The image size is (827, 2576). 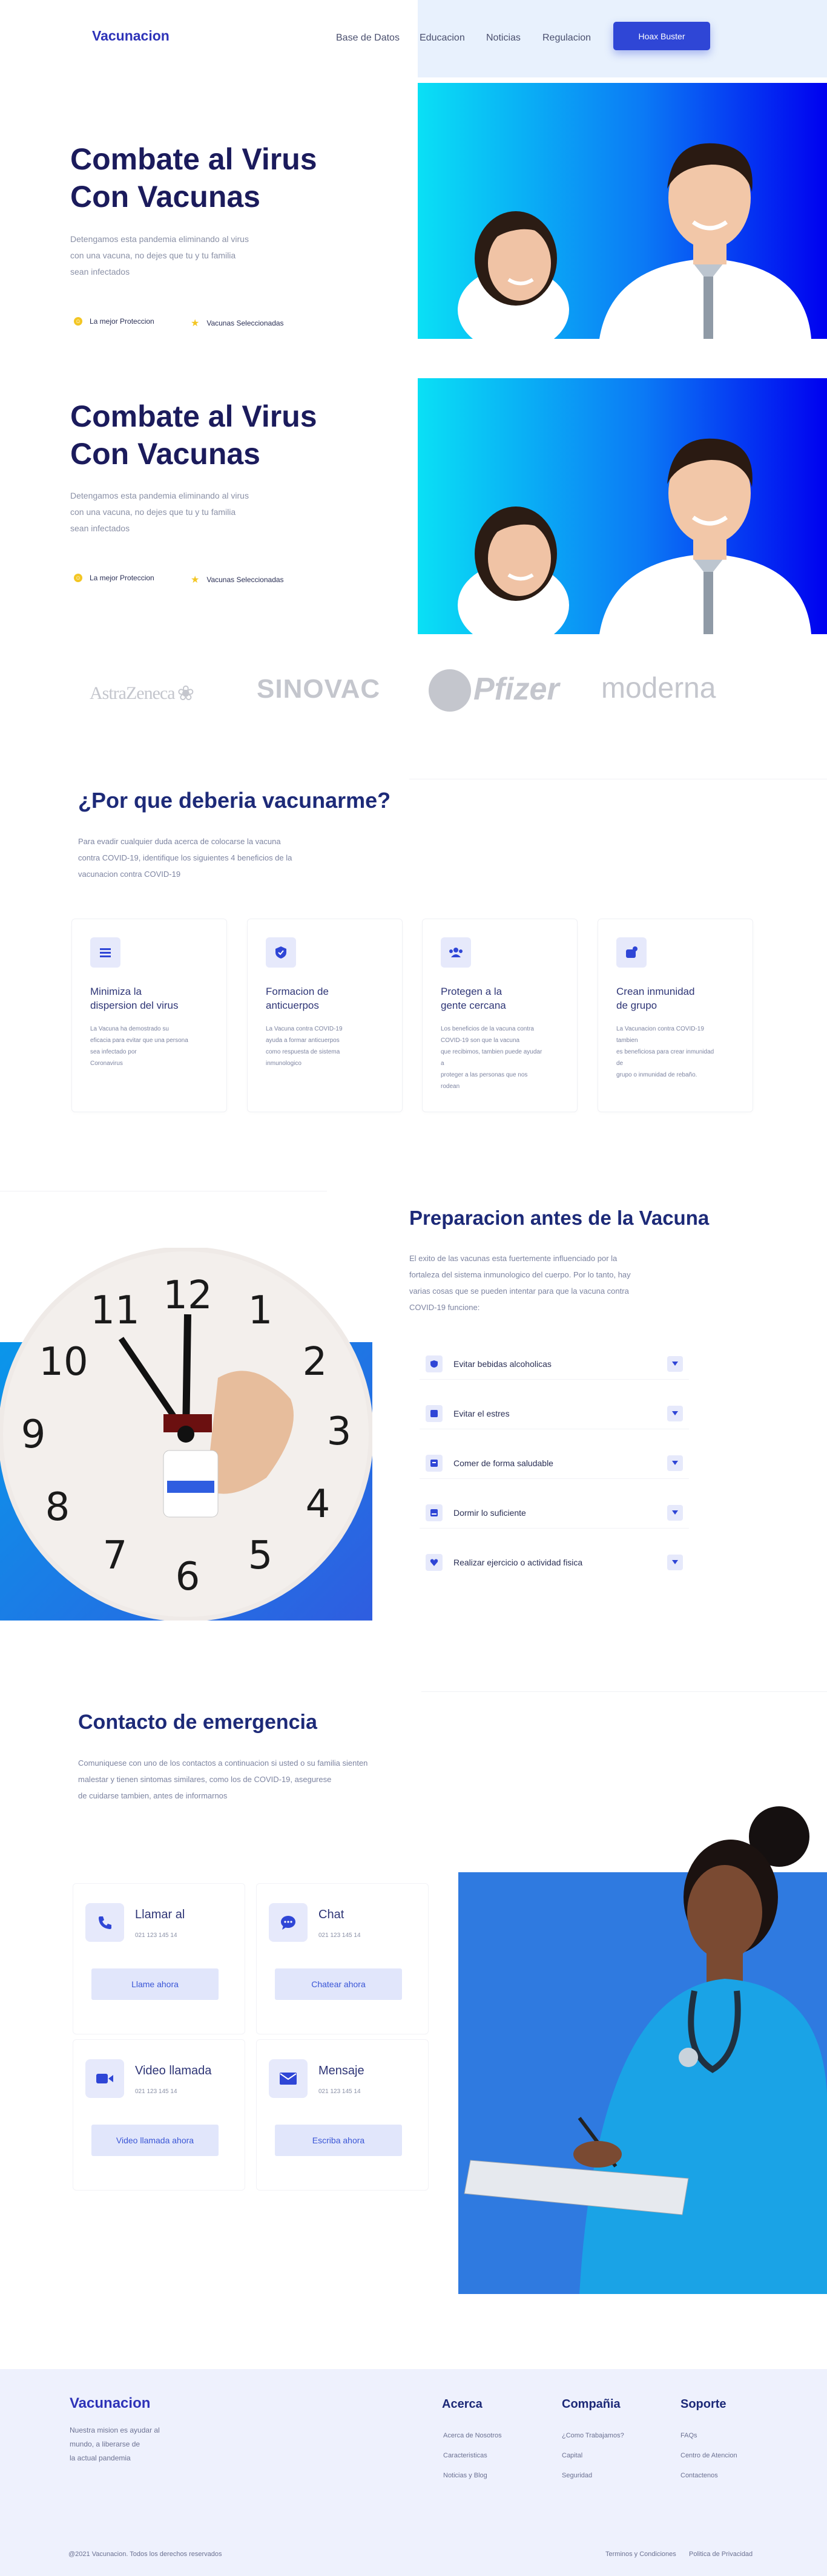 What do you see at coordinates (703, 2404) in the screenshot?
I see `footer-column-title: Soporte` at bounding box center [703, 2404].